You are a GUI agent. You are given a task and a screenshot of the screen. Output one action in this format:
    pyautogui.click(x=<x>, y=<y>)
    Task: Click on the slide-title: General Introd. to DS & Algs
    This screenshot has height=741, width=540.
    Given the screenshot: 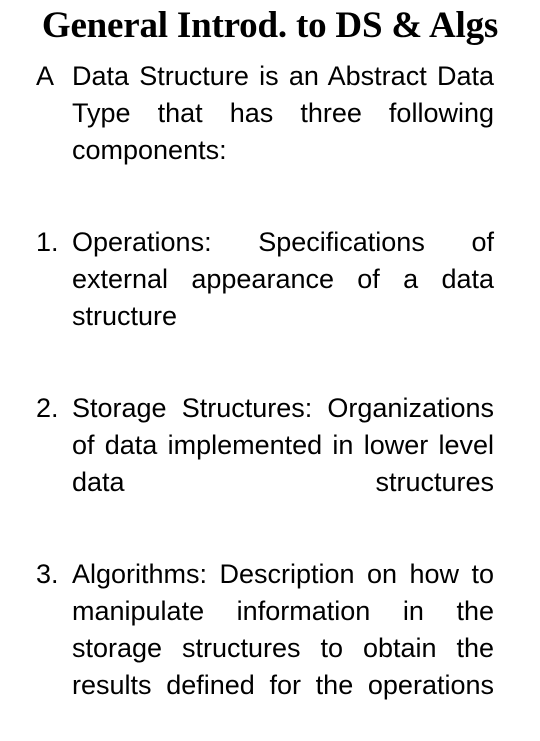 What is the action you would take?
    pyautogui.click(x=270, y=25)
    